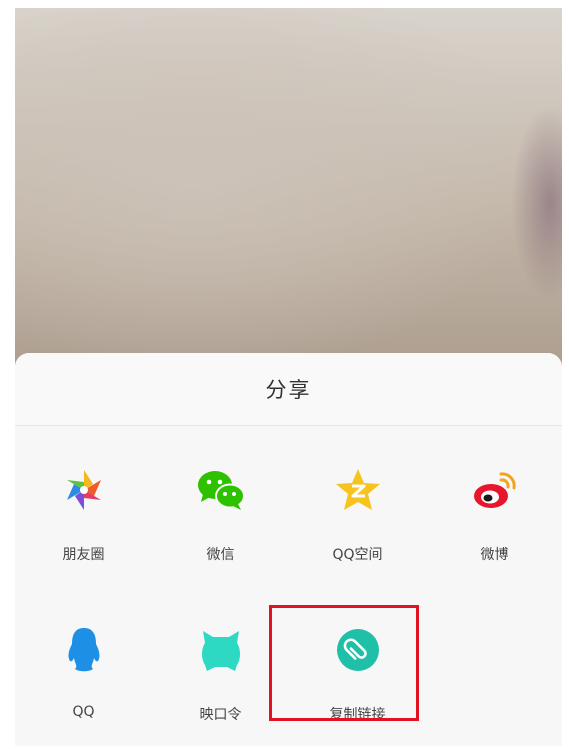  I want to click on share-sheet-title: 分享, so click(288, 390).